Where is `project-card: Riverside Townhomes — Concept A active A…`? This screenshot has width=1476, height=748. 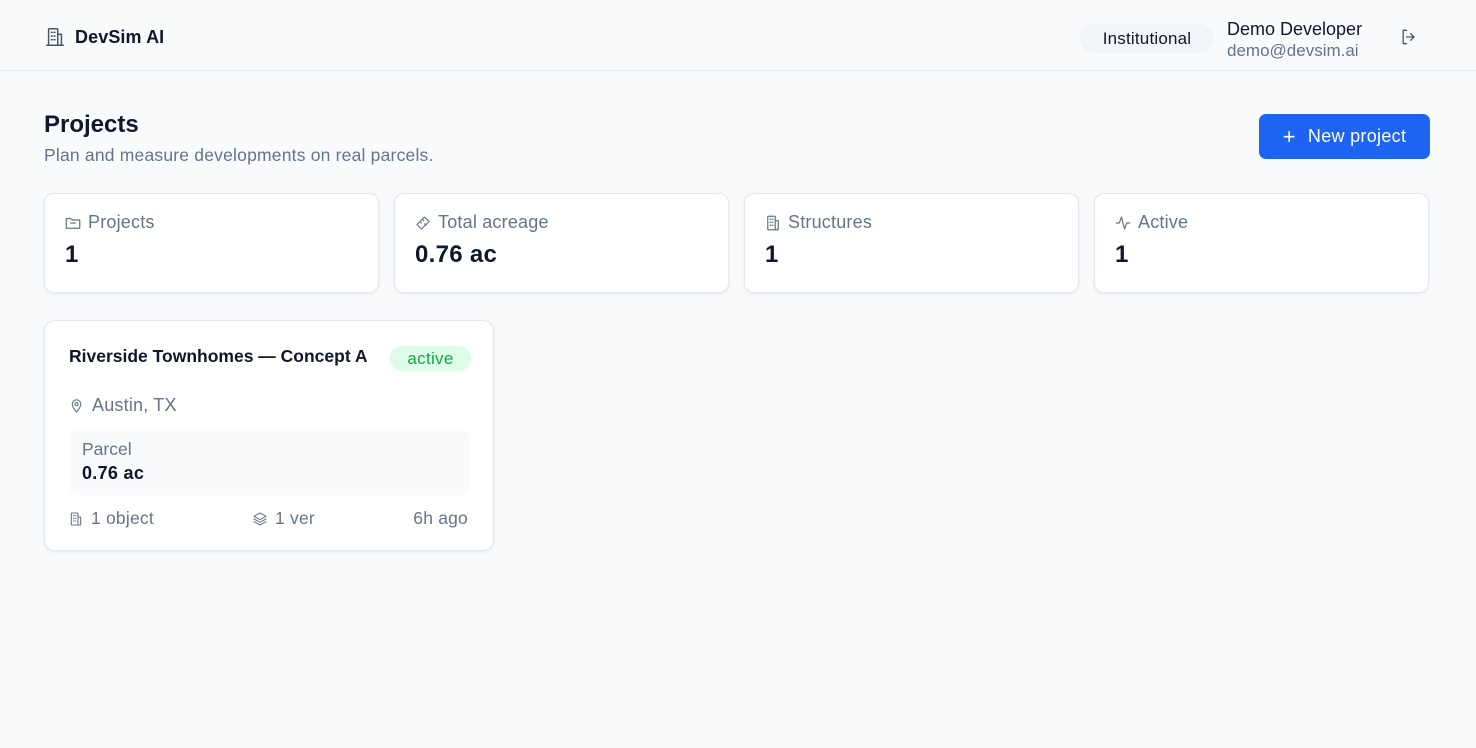
project-card: Riverside Townhomes — Concept A active A… is located at coordinates (269, 435).